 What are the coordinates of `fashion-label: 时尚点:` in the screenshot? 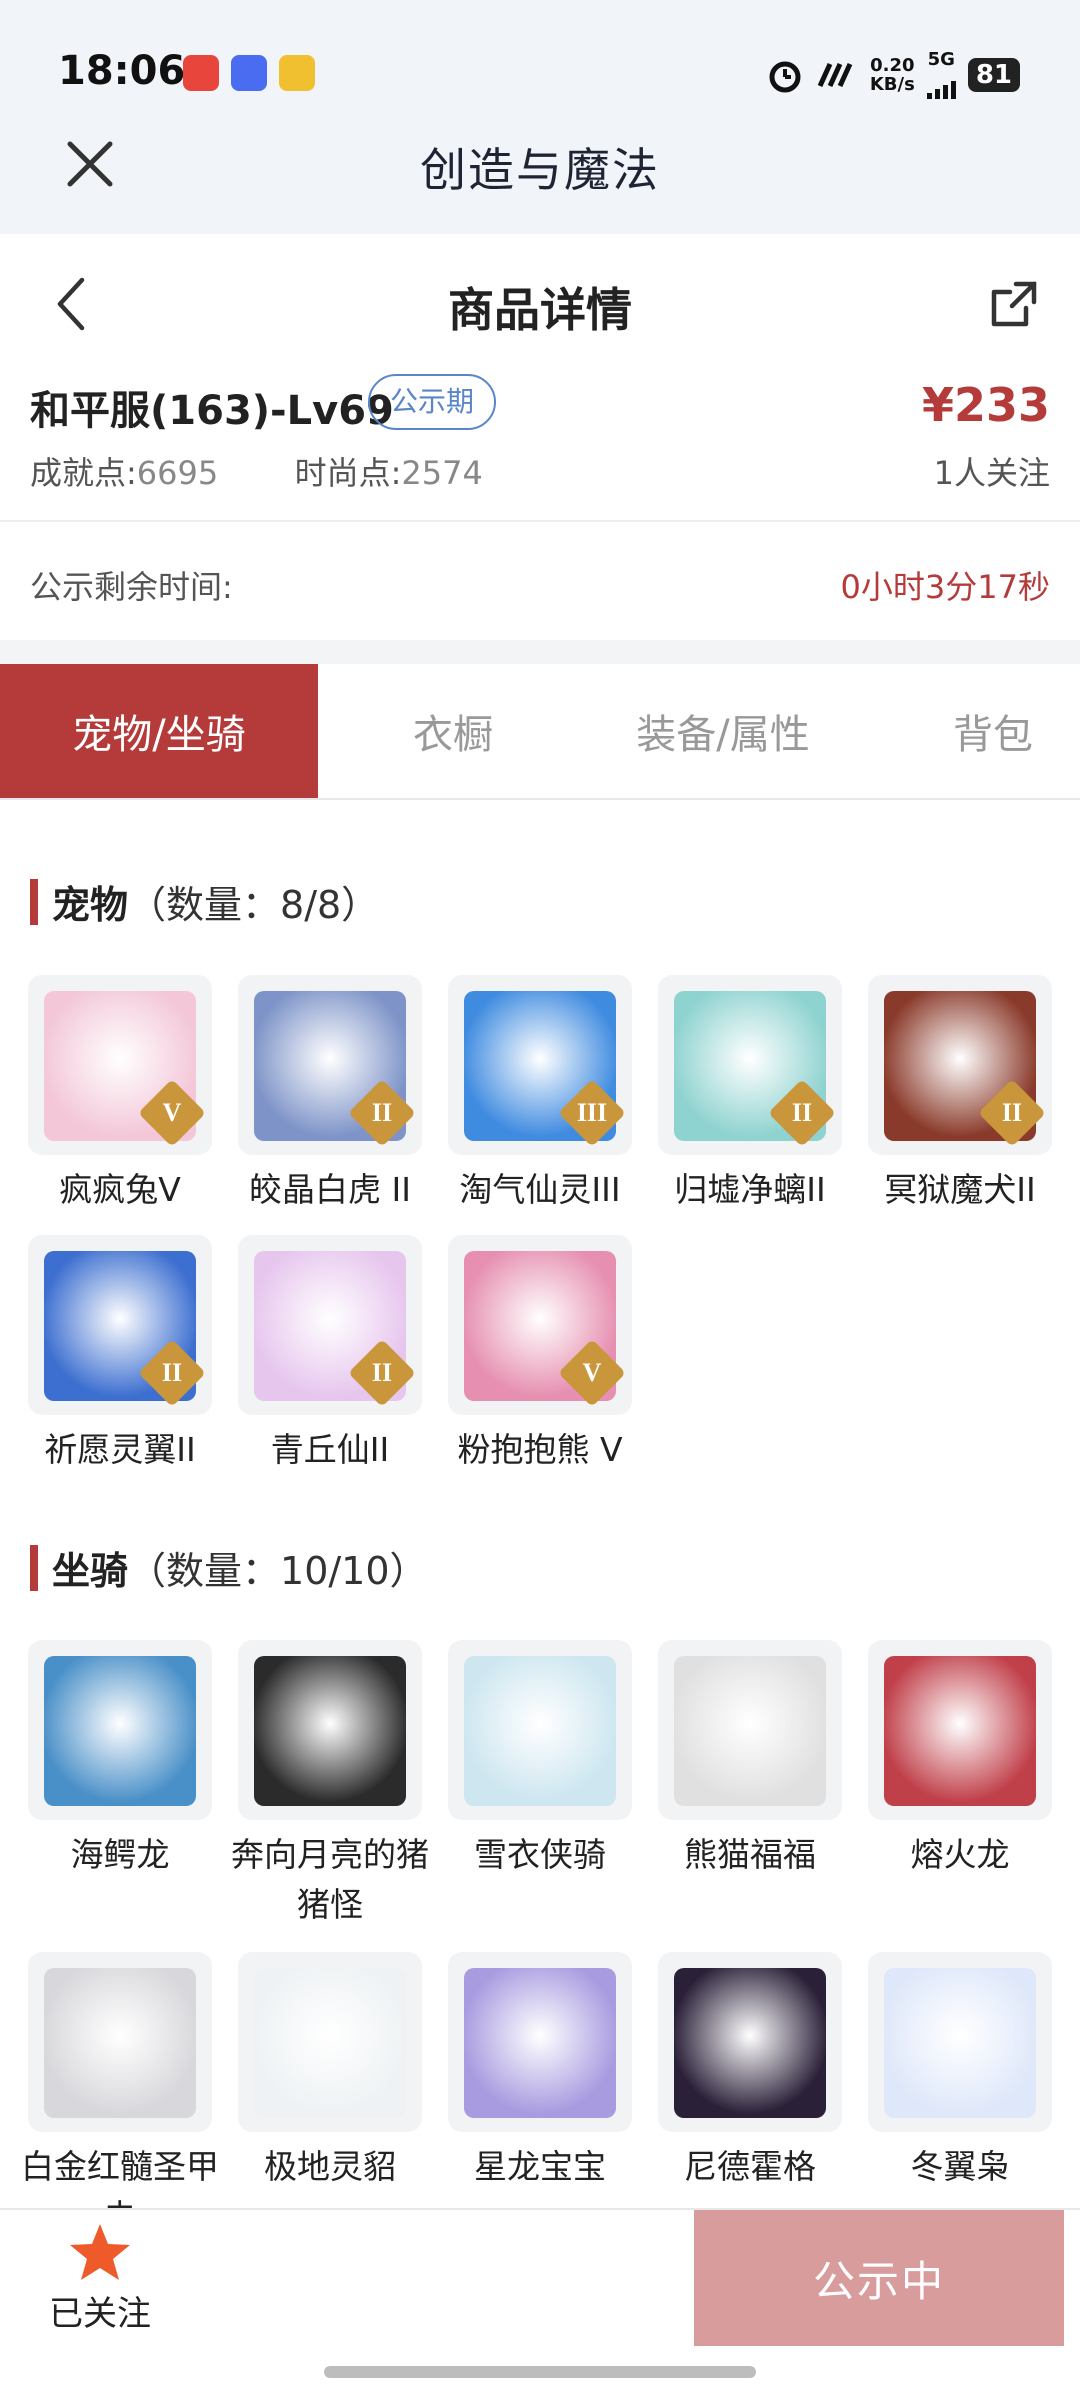 It's located at (348, 473).